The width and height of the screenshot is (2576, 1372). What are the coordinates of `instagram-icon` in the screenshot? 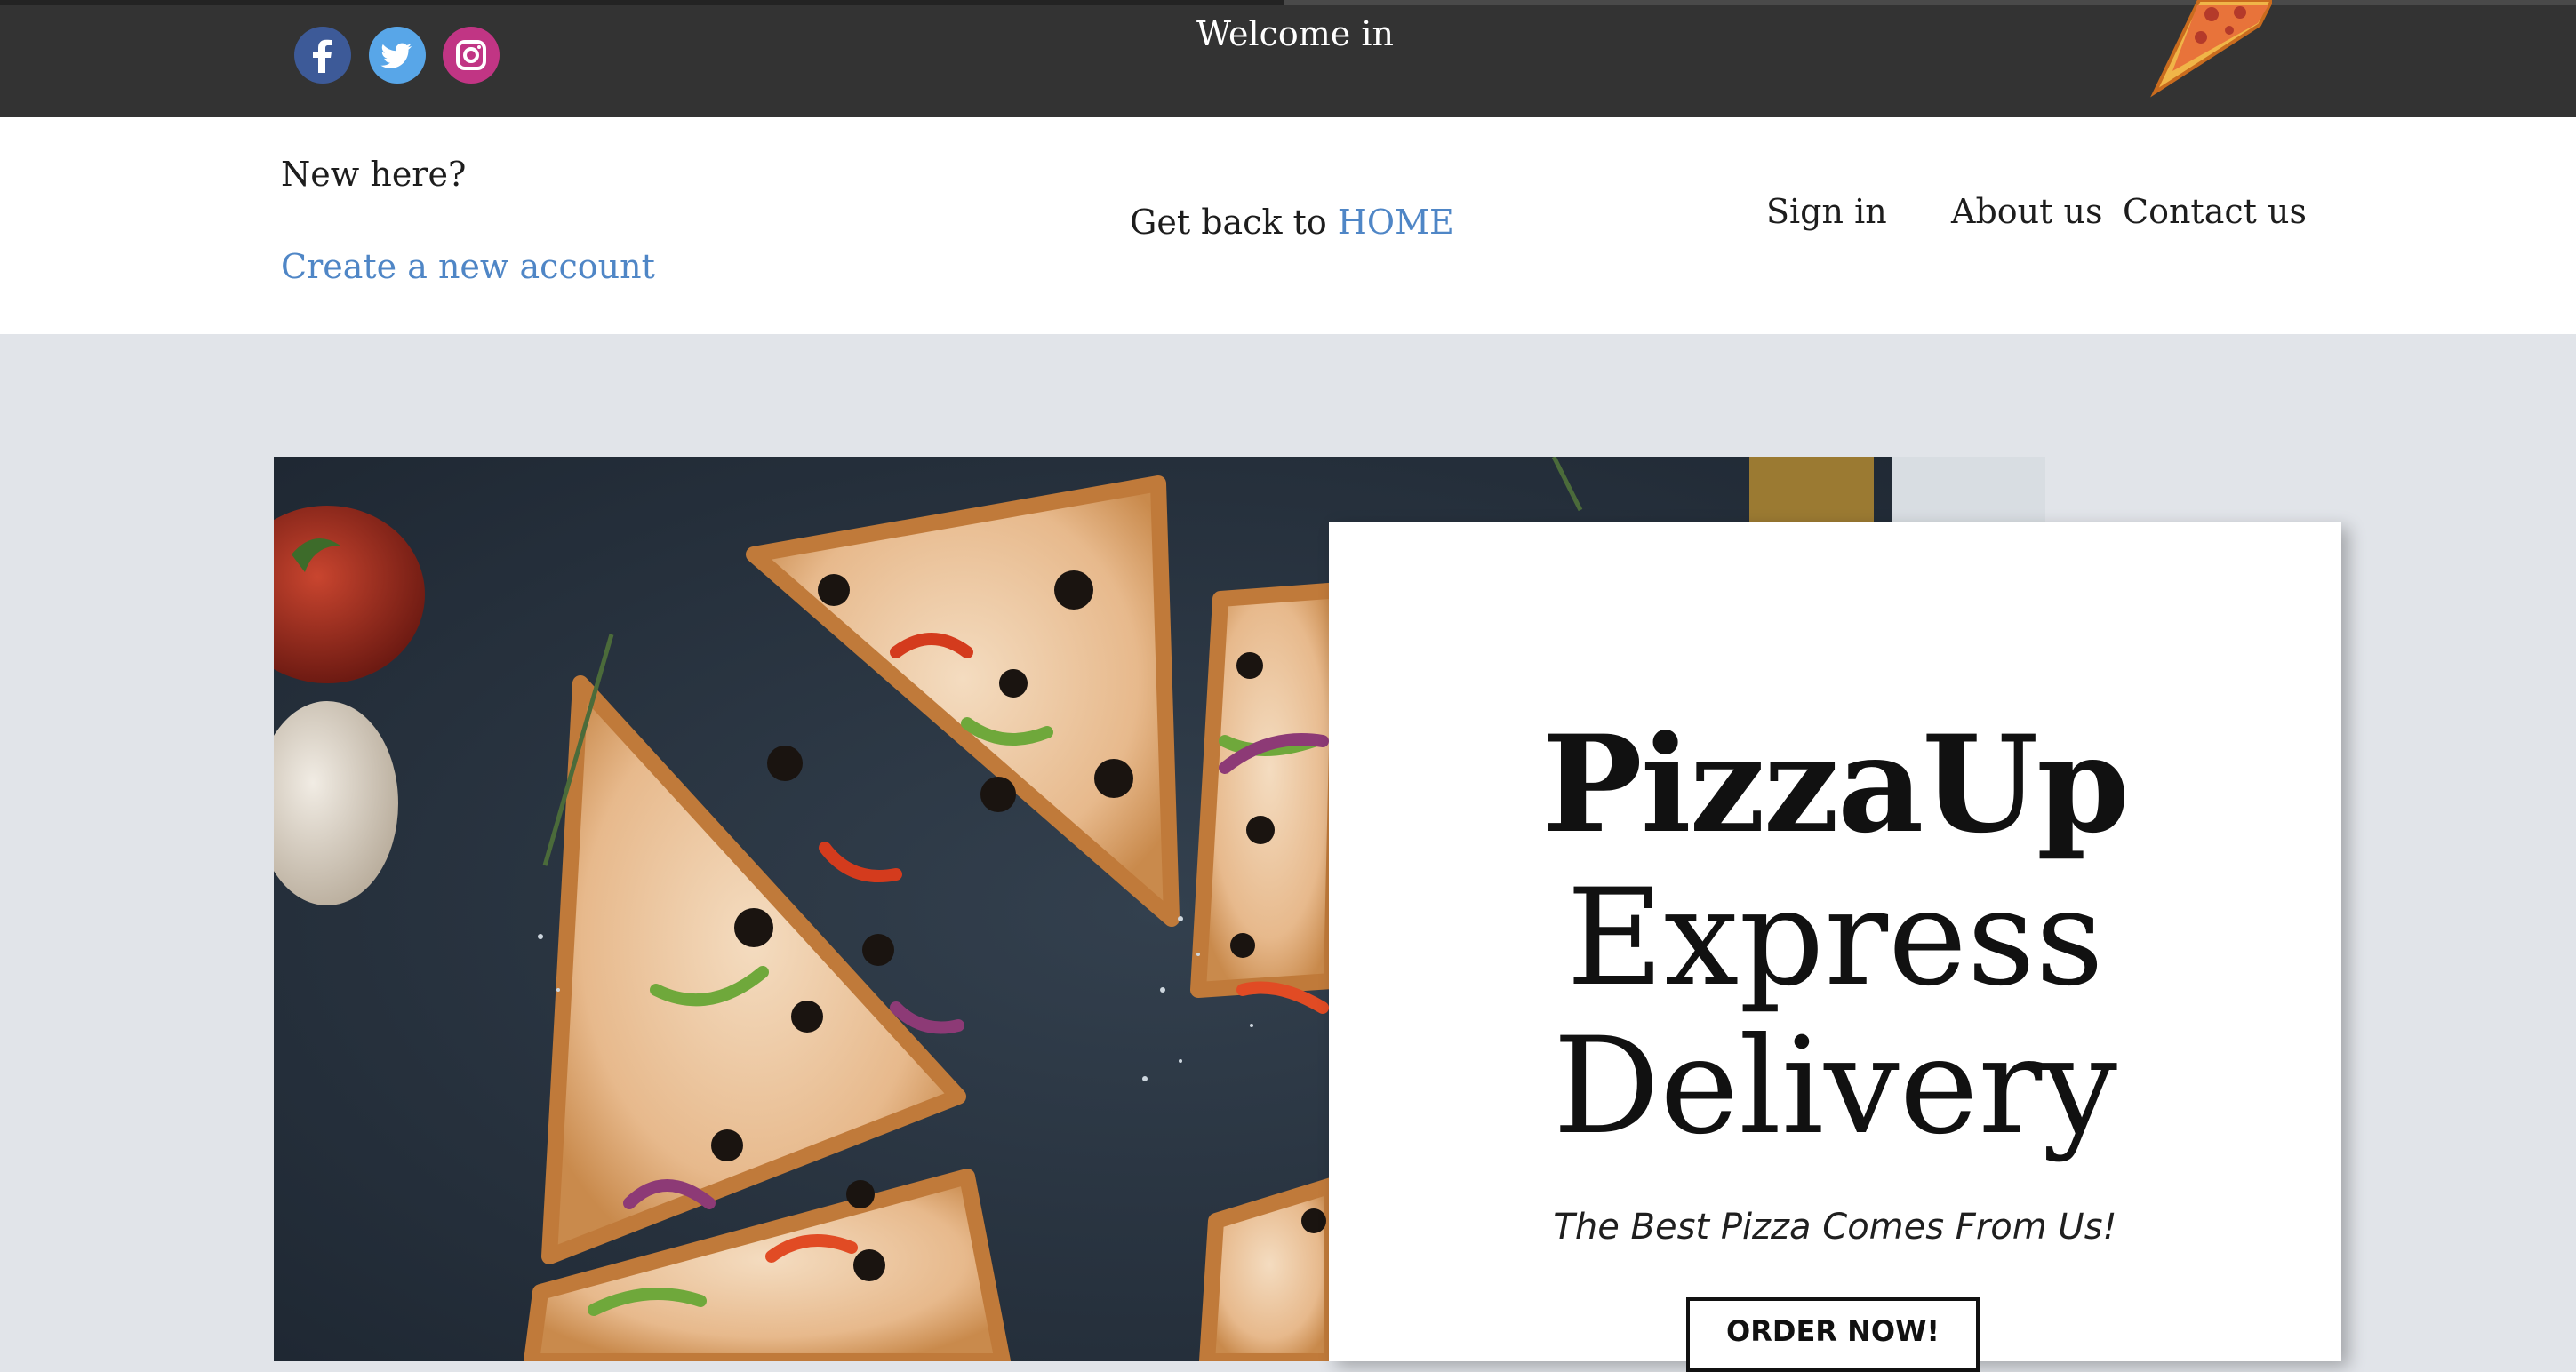 It's located at (471, 55).